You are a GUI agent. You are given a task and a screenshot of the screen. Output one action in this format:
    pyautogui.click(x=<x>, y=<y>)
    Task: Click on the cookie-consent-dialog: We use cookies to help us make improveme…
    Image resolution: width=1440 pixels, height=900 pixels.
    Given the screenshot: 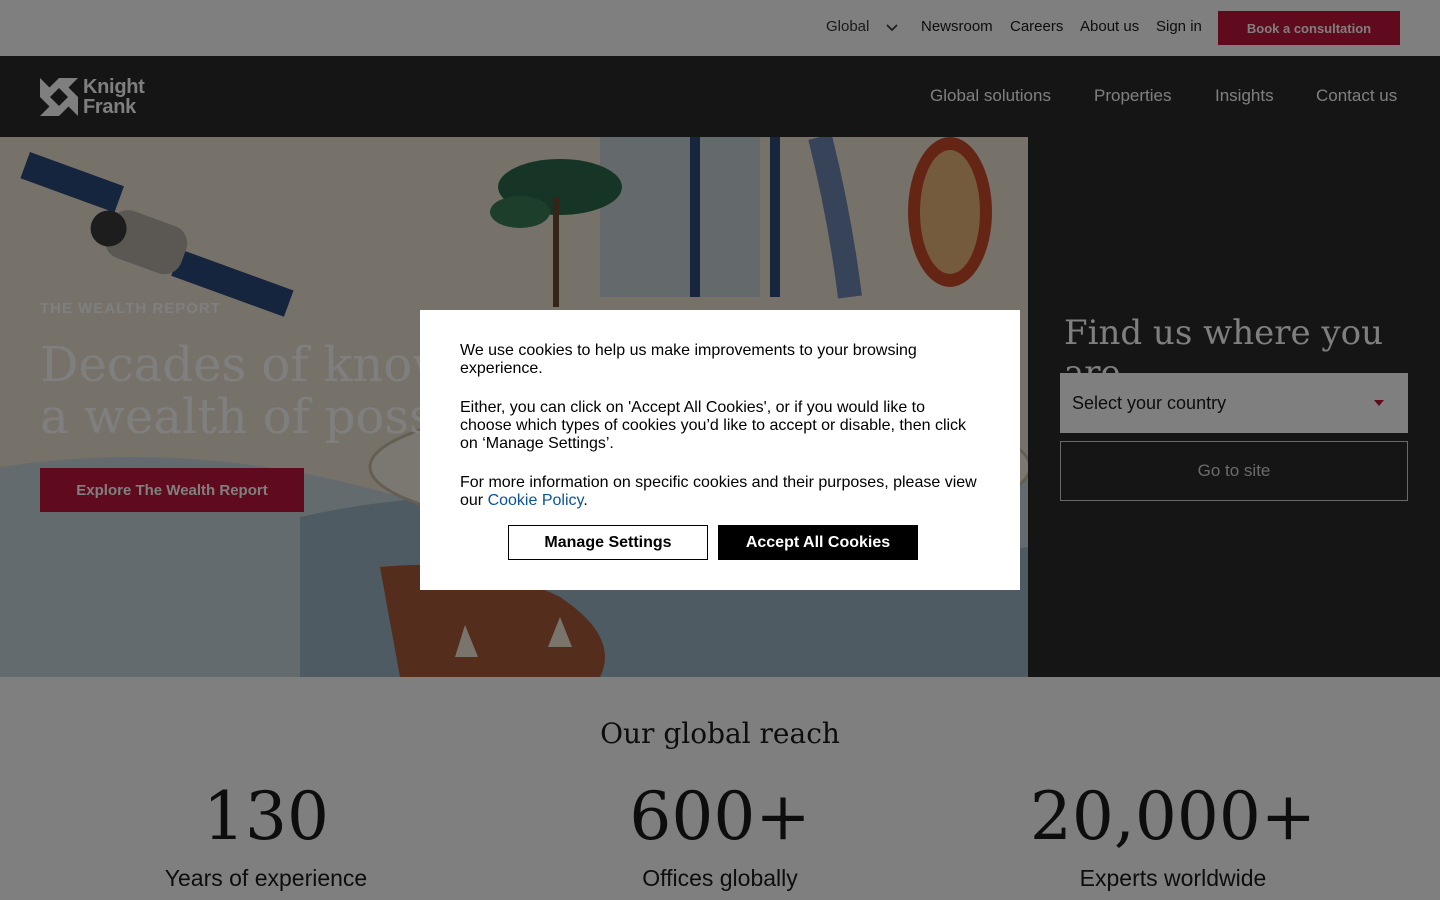 What is the action you would take?
    pyautogui.click(x=720, y=450)
    